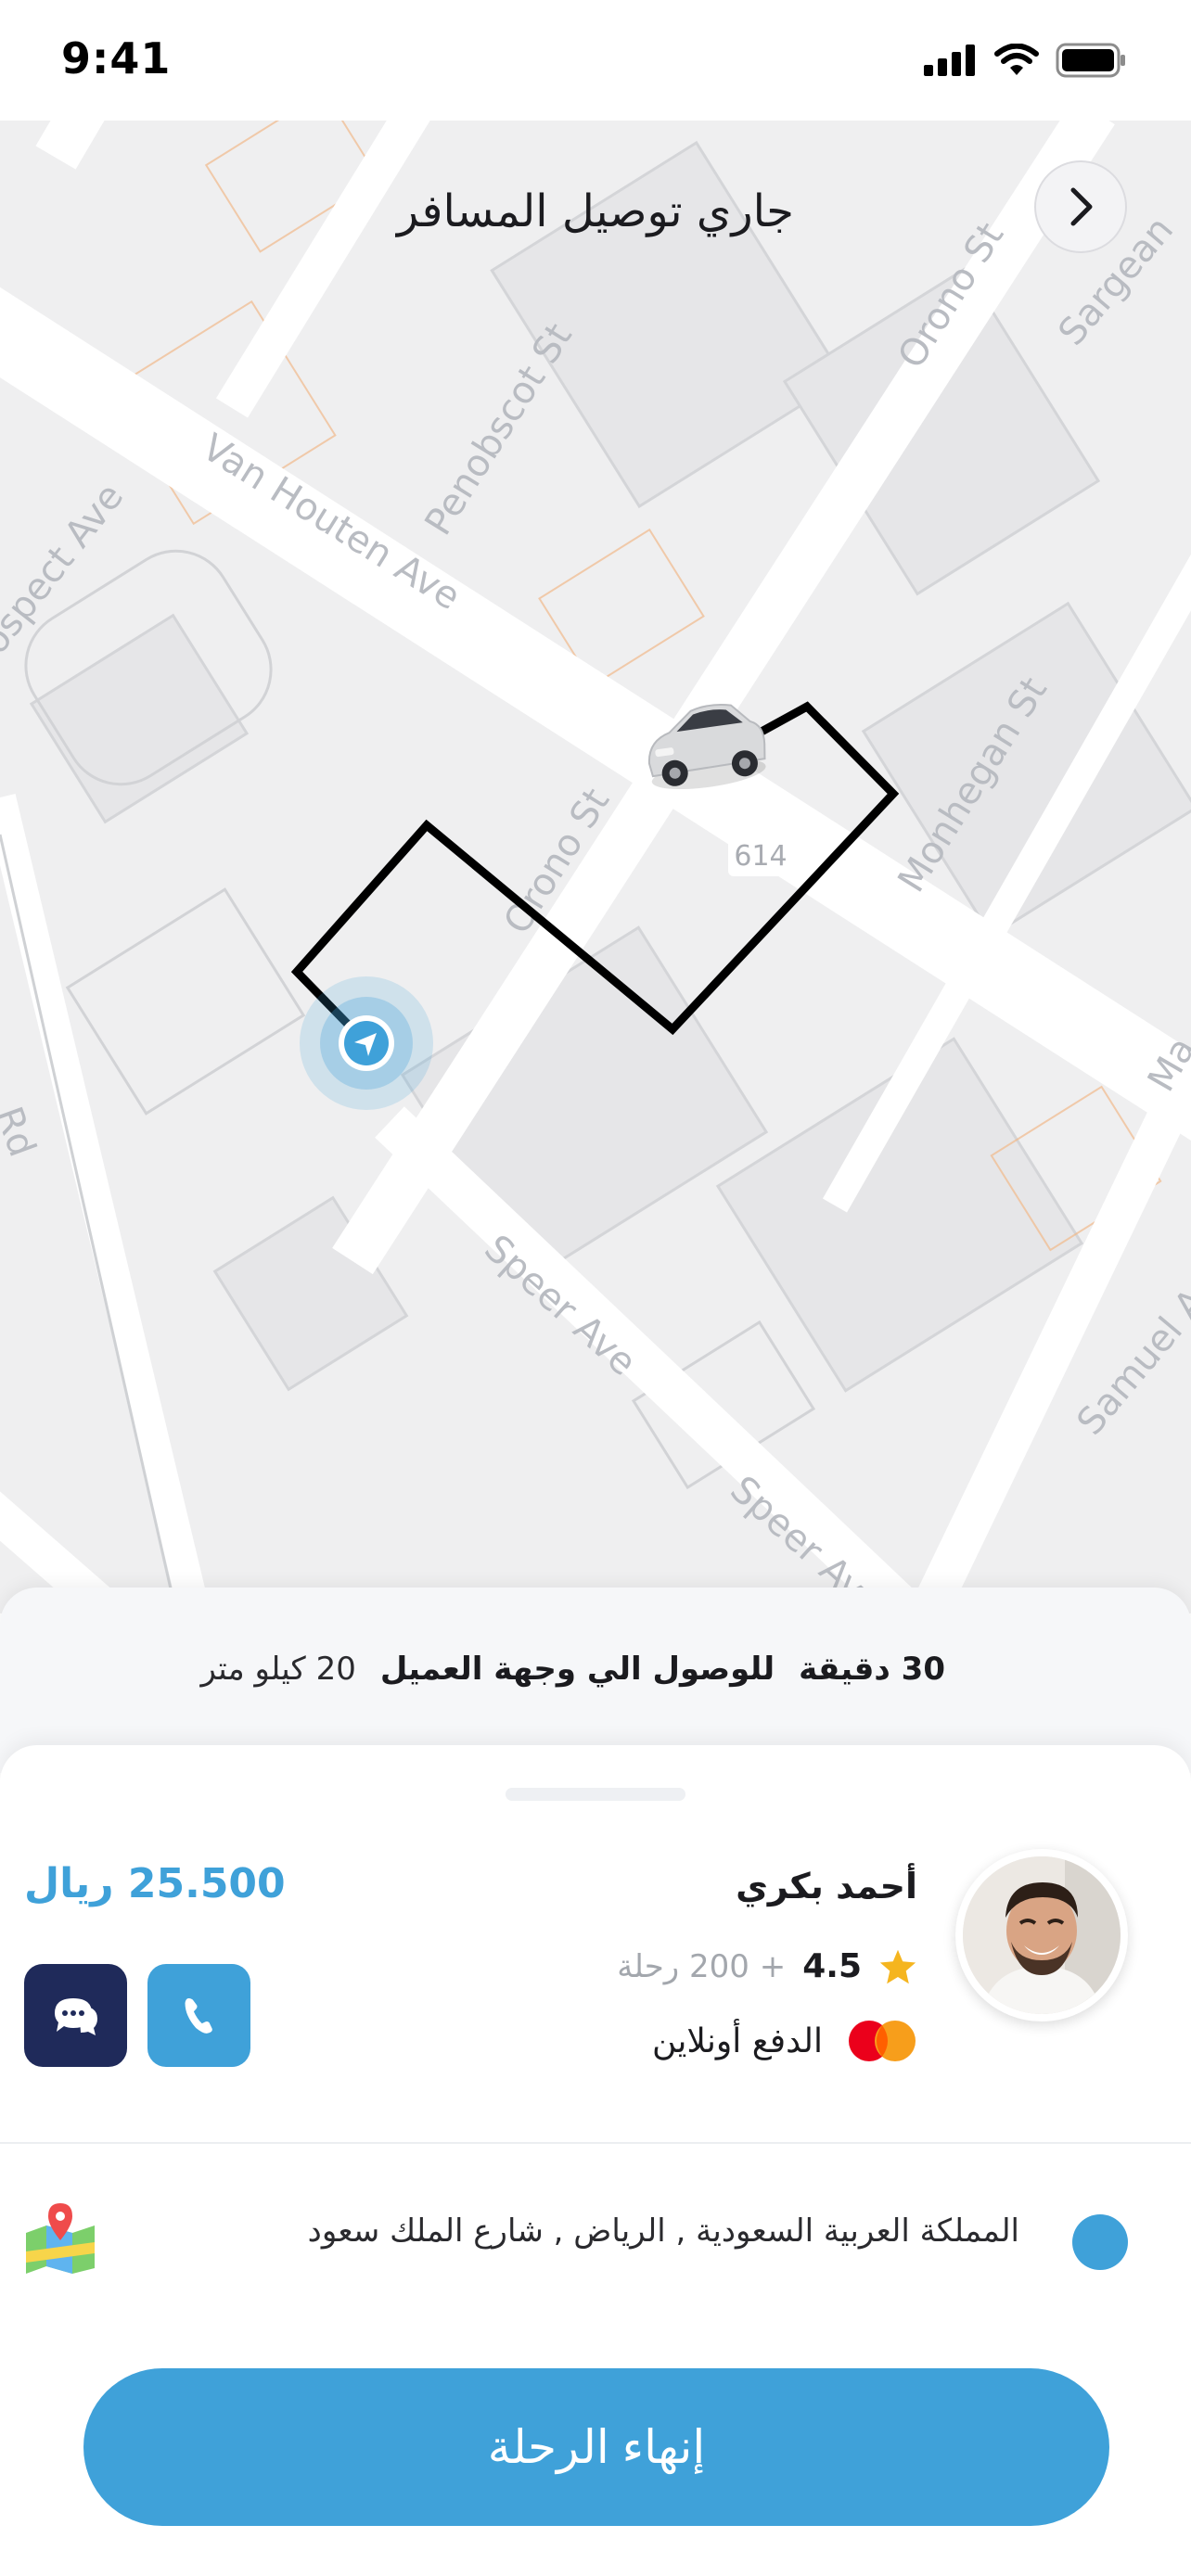  I want to click on street-label-prospect: rospect Ave, so click(66, 575).